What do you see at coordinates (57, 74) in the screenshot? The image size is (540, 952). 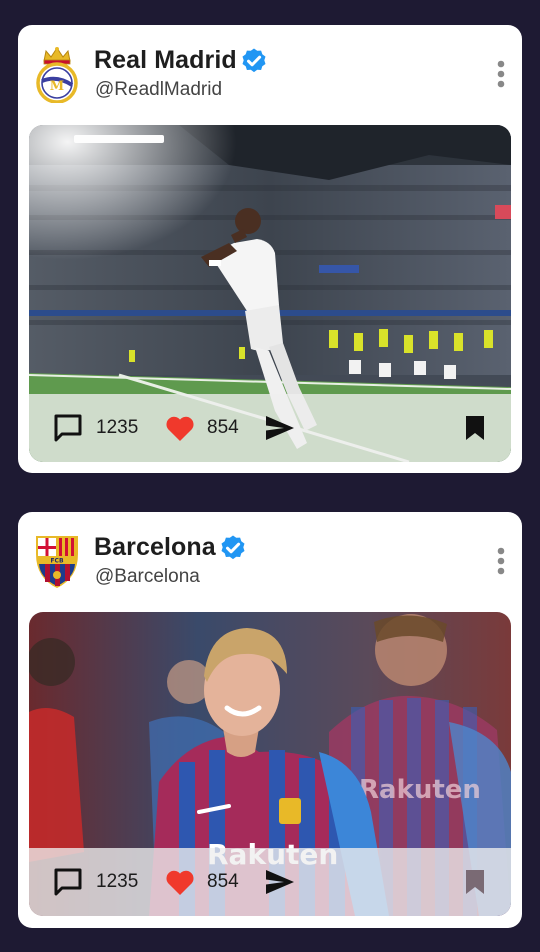 I see `real-madrid-crest-icon: M` at bounding box center [57, 74].